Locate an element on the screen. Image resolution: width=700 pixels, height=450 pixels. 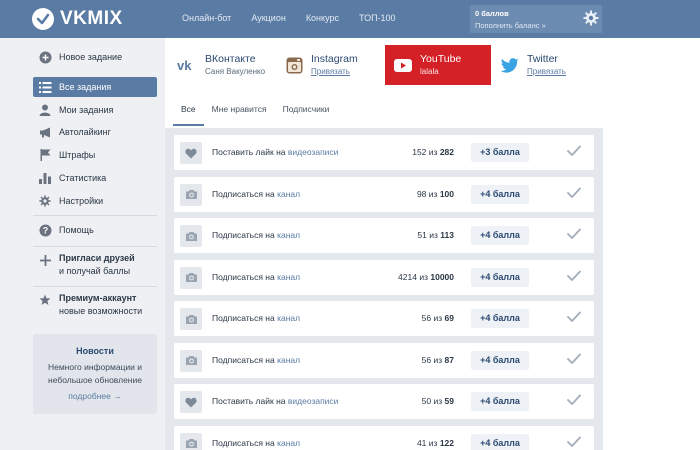
sidebar-item-label: Автолайкинг is located at coordinates (85, 132).